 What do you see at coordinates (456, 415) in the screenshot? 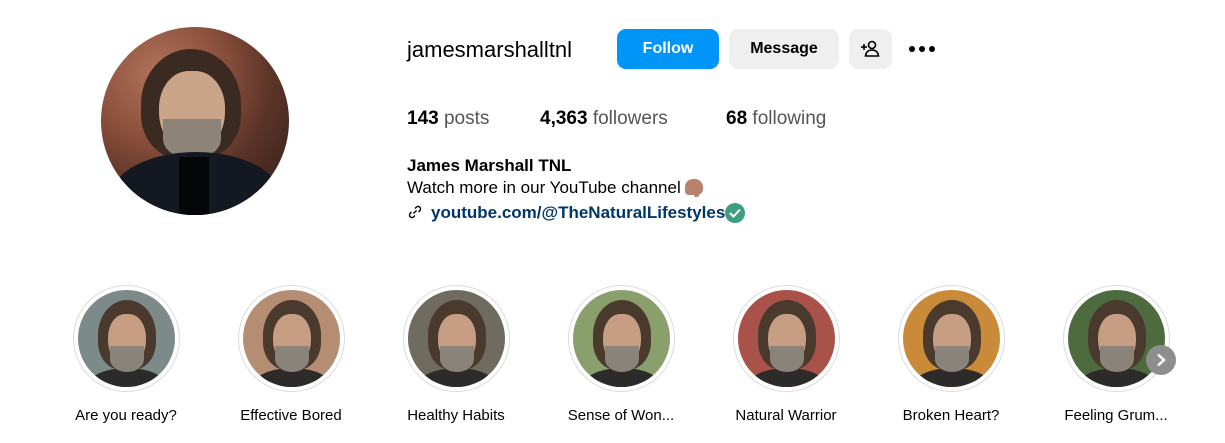
I see `highlight-label: Healthy Habits` at bounding box center [456, 415].